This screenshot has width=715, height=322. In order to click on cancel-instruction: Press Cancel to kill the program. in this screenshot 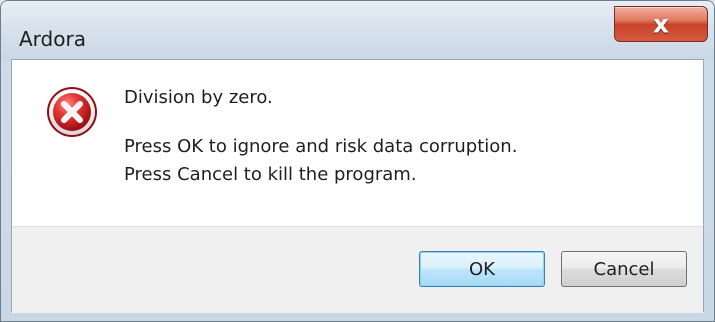, I will do `click(270, 174)`.